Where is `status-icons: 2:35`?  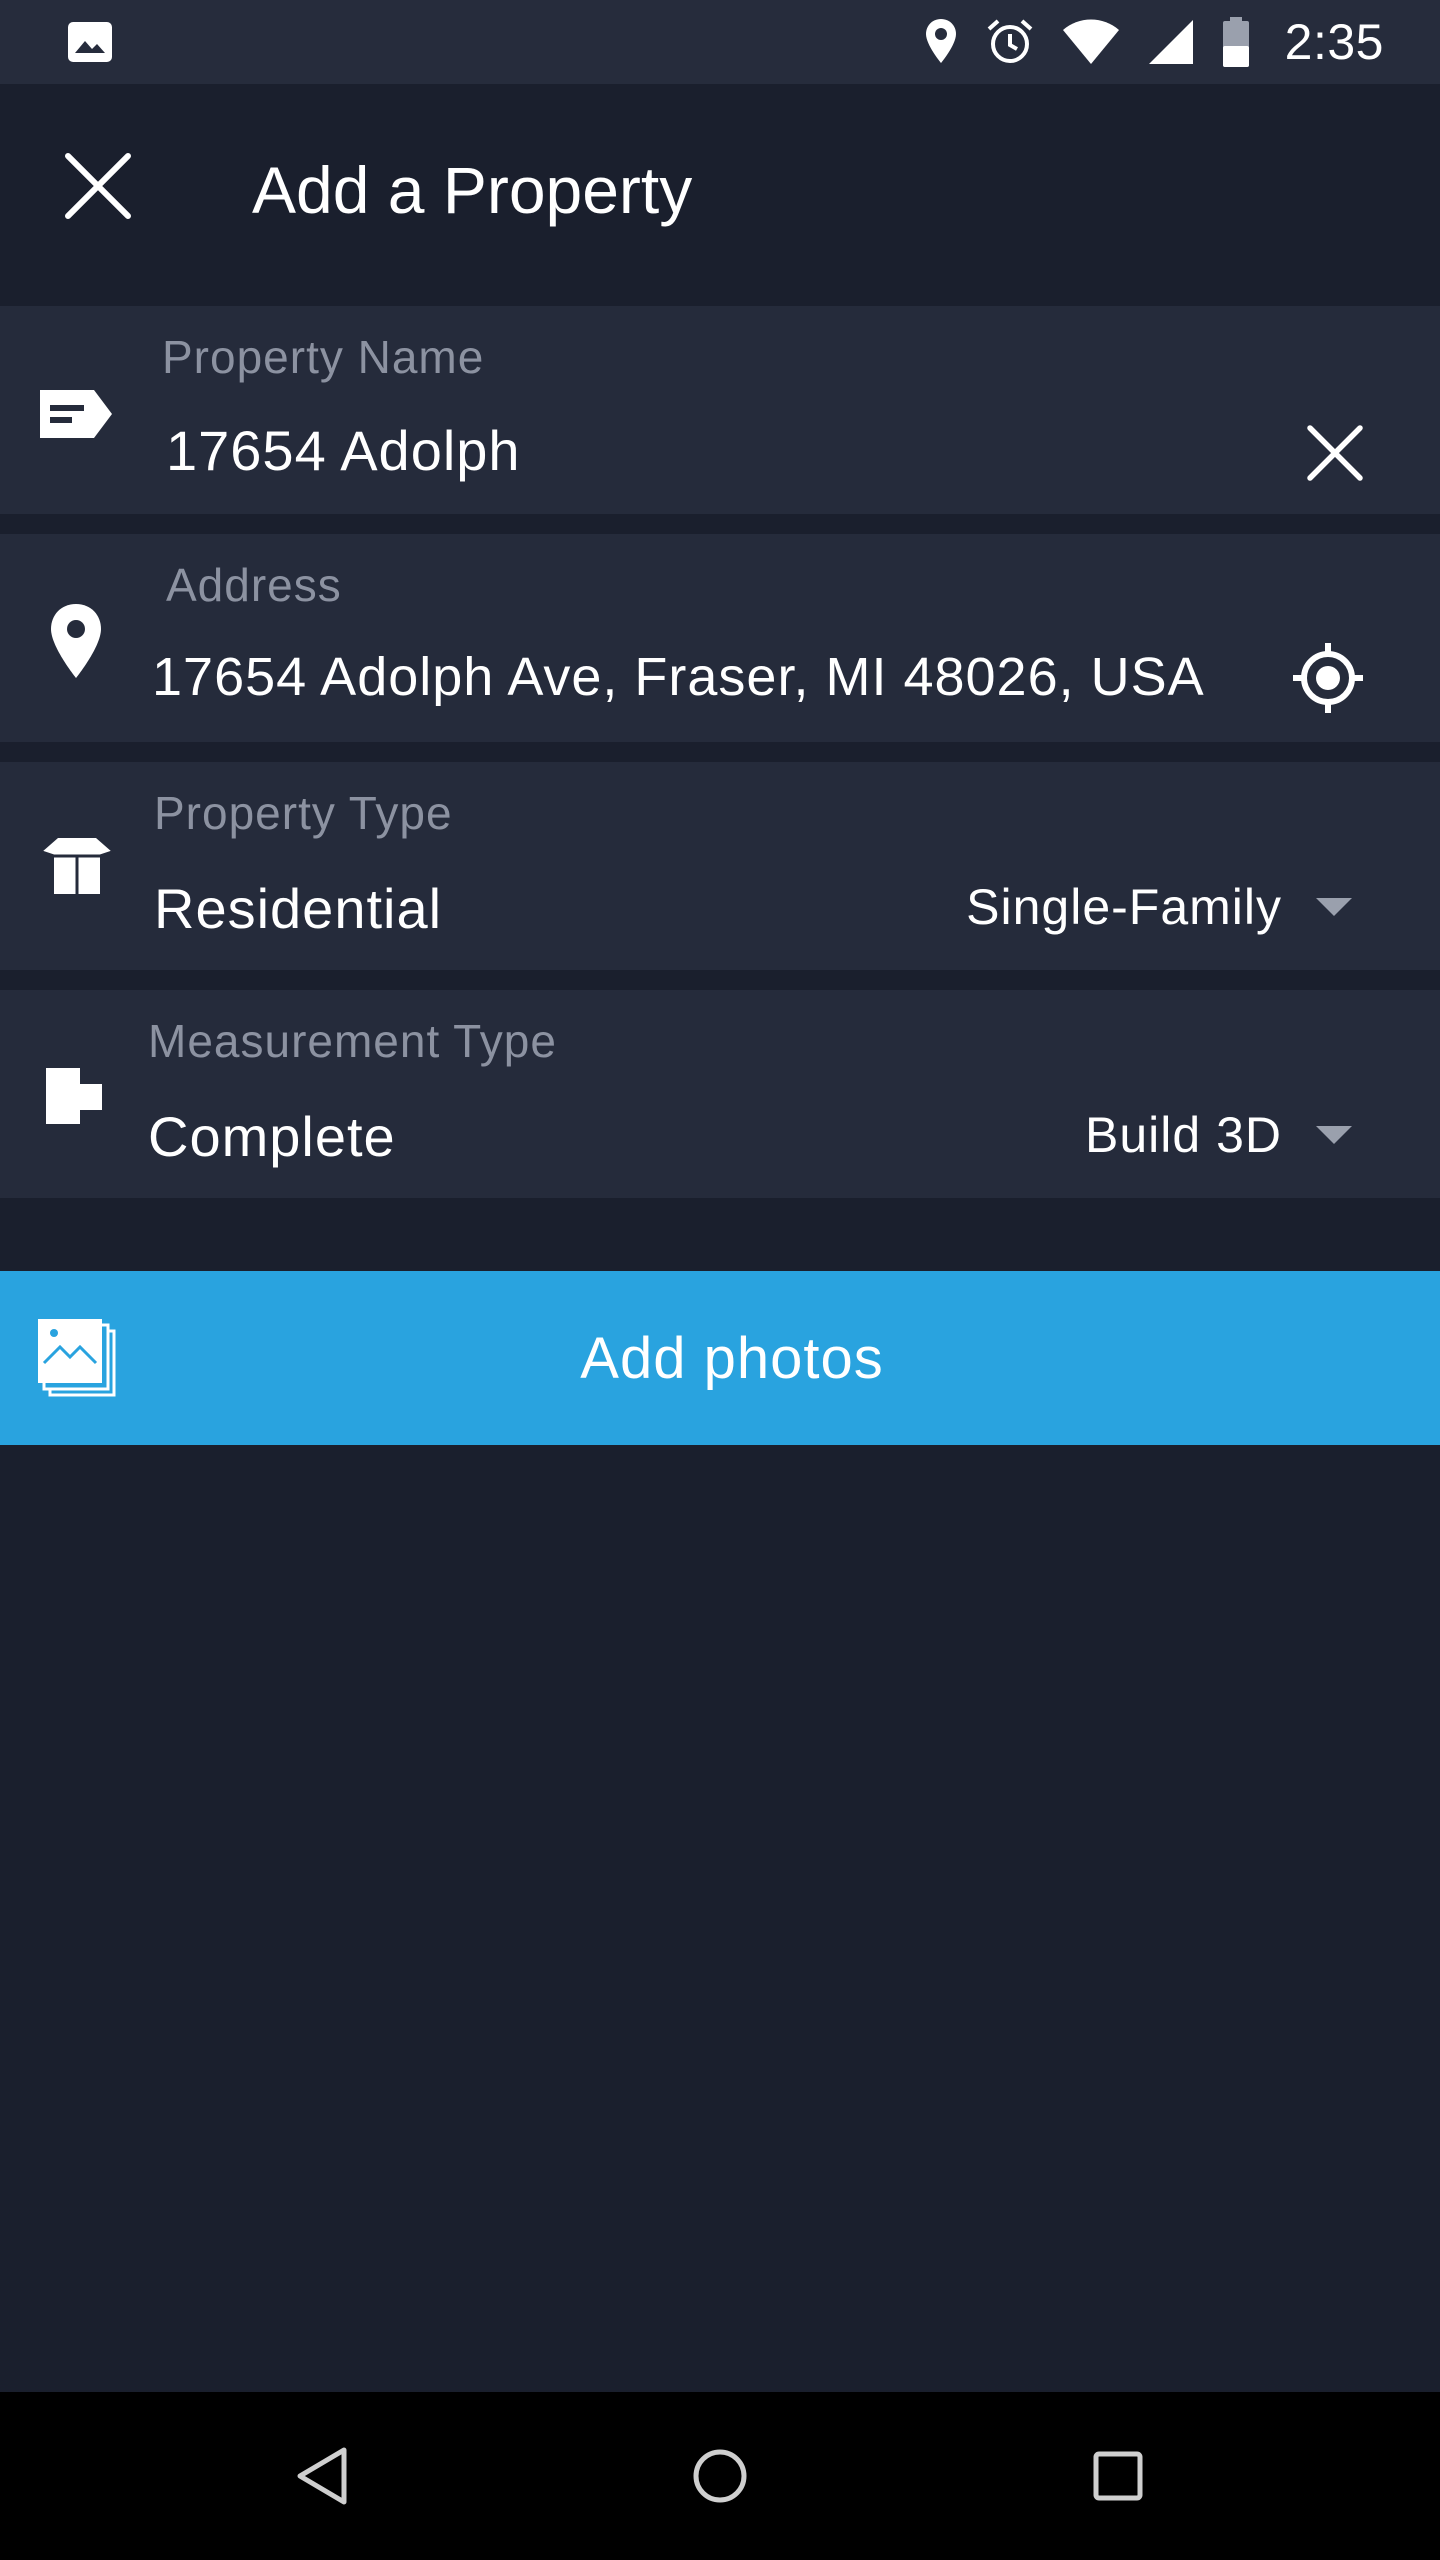
status-icons: 2:35 is located at coordinates (1153, 42).